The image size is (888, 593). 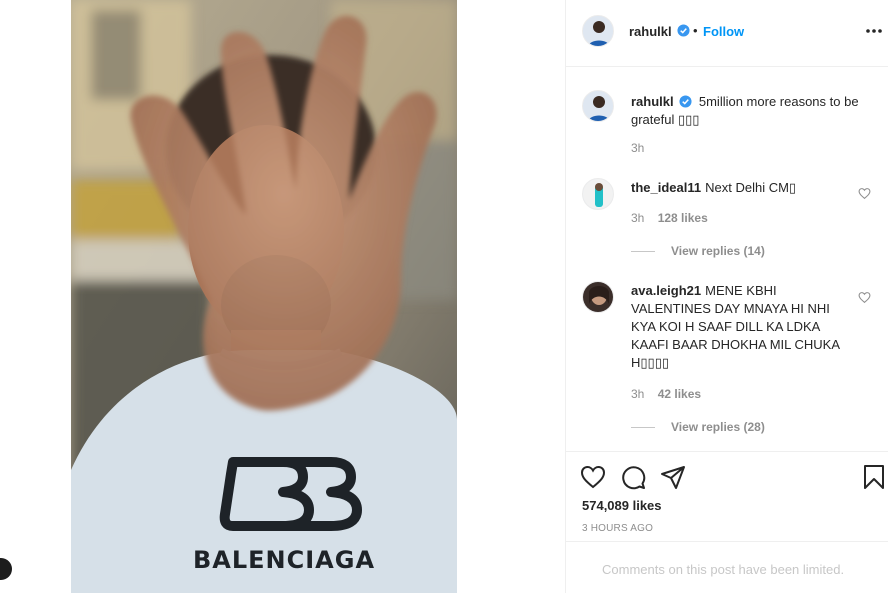 I want to click on caption-time: 3h, so click(x=637, y=148).